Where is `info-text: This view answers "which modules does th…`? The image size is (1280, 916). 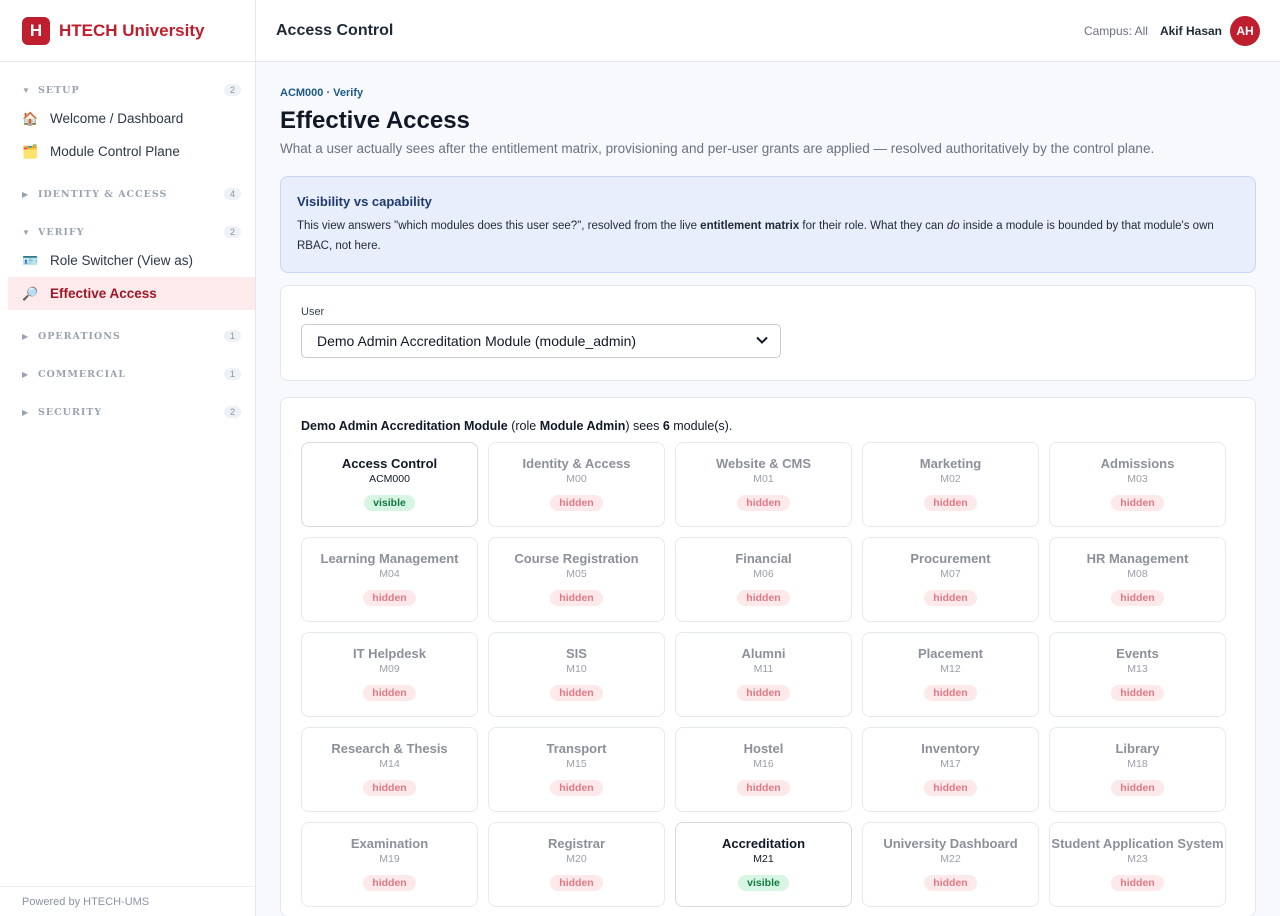 info-text: This view answers "which modules does th… is located at coordinates (768, 236).